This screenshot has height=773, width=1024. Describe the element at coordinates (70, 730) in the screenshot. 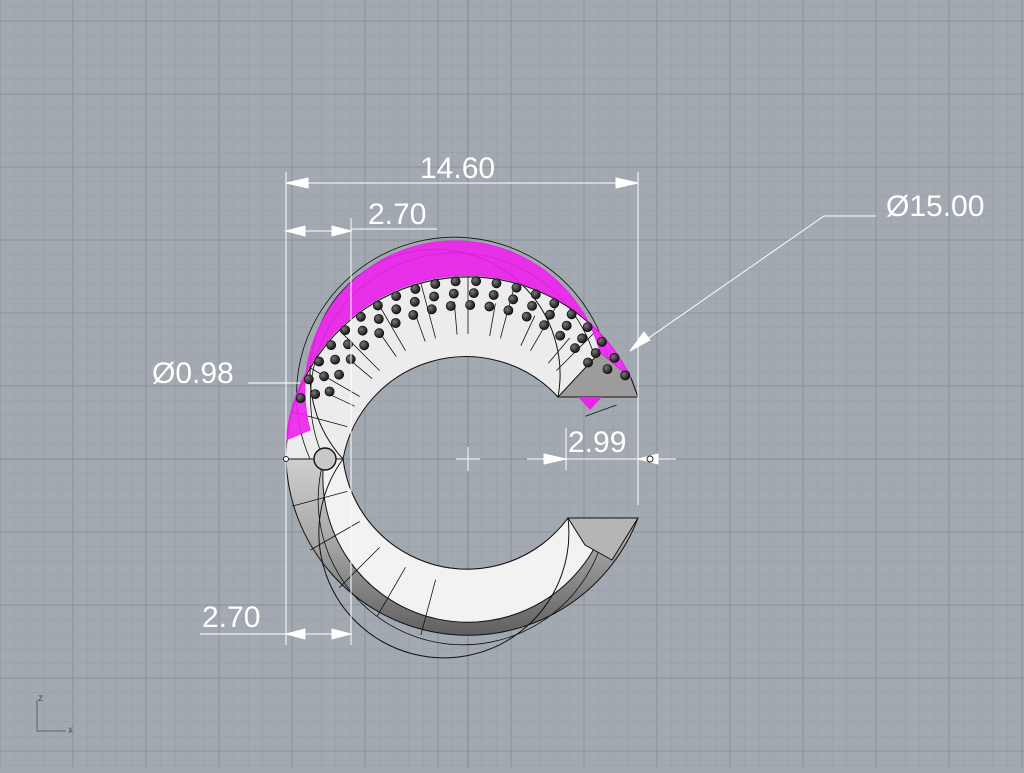

I see `axis-icon-x-label: x` at that location.